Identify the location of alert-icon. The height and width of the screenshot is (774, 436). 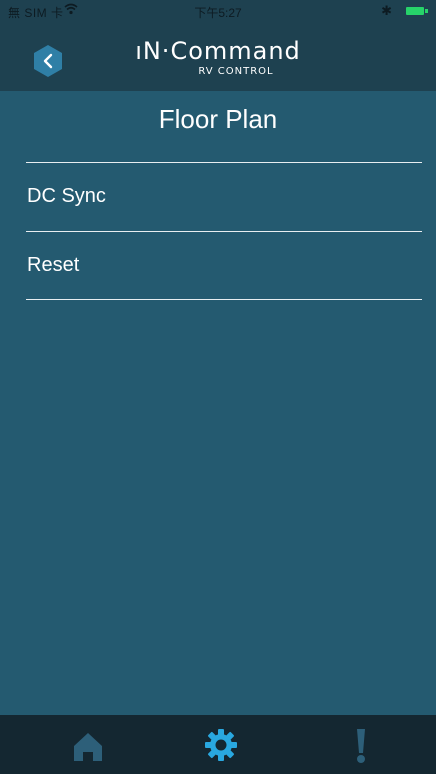
(361, 746).